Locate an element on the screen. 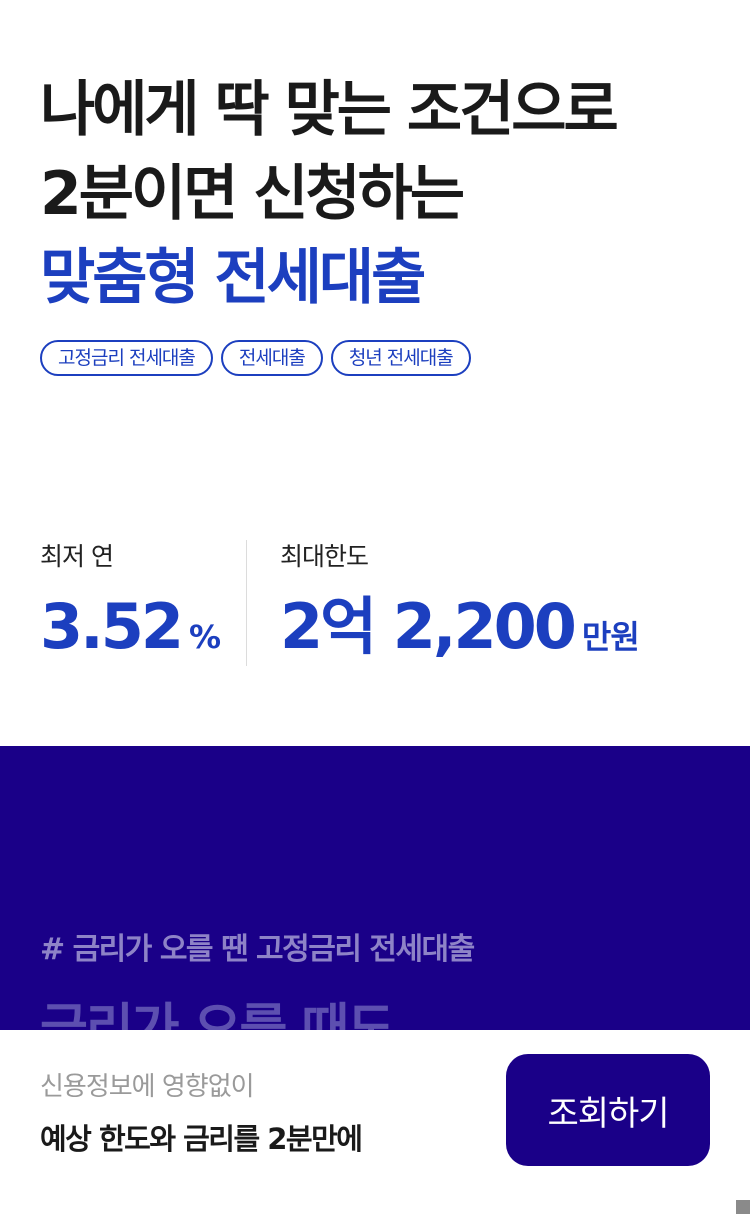 The height and width of the screenshot is (1214, 750). max-limit-value-group: 2억 2,200 만원 is located at coordinates (460, 627).